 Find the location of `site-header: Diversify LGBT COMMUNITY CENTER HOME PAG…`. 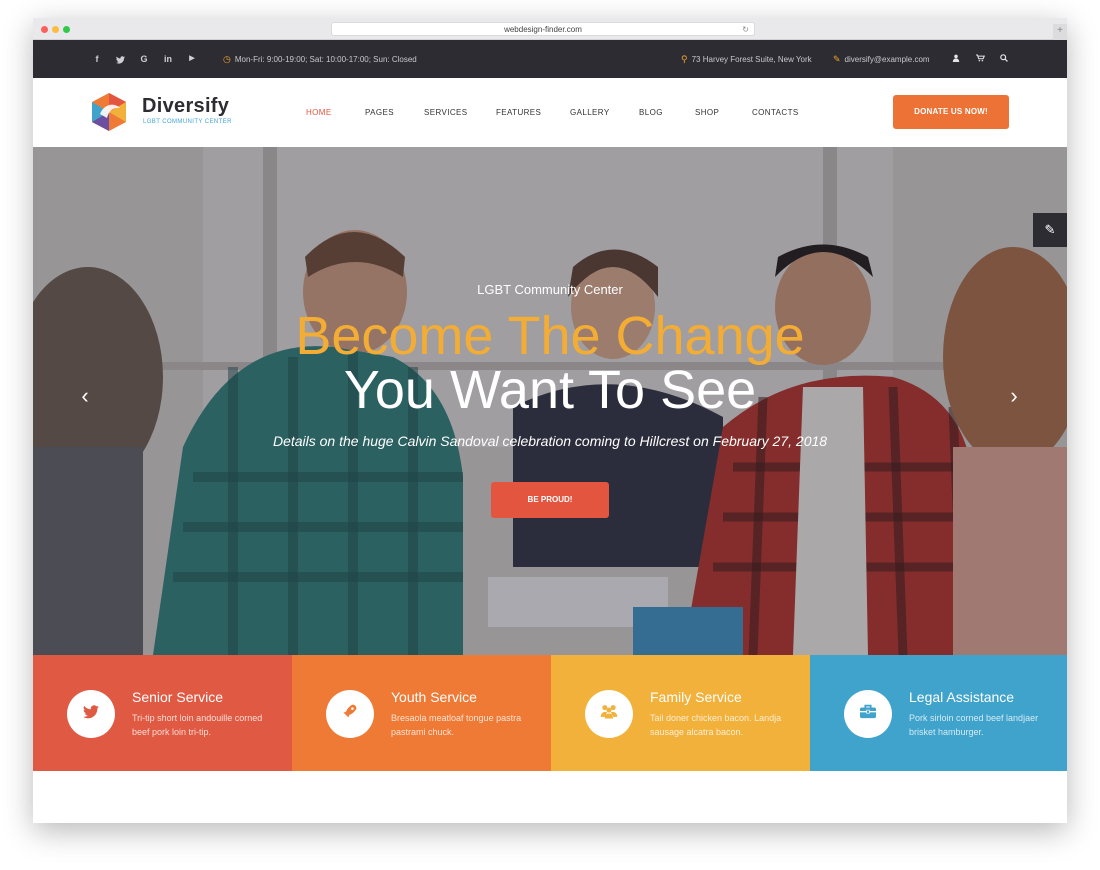

site-header: Diversify LGBT COMMUNITY CENTER HOME PAG… is located at coordinates (550, 112).